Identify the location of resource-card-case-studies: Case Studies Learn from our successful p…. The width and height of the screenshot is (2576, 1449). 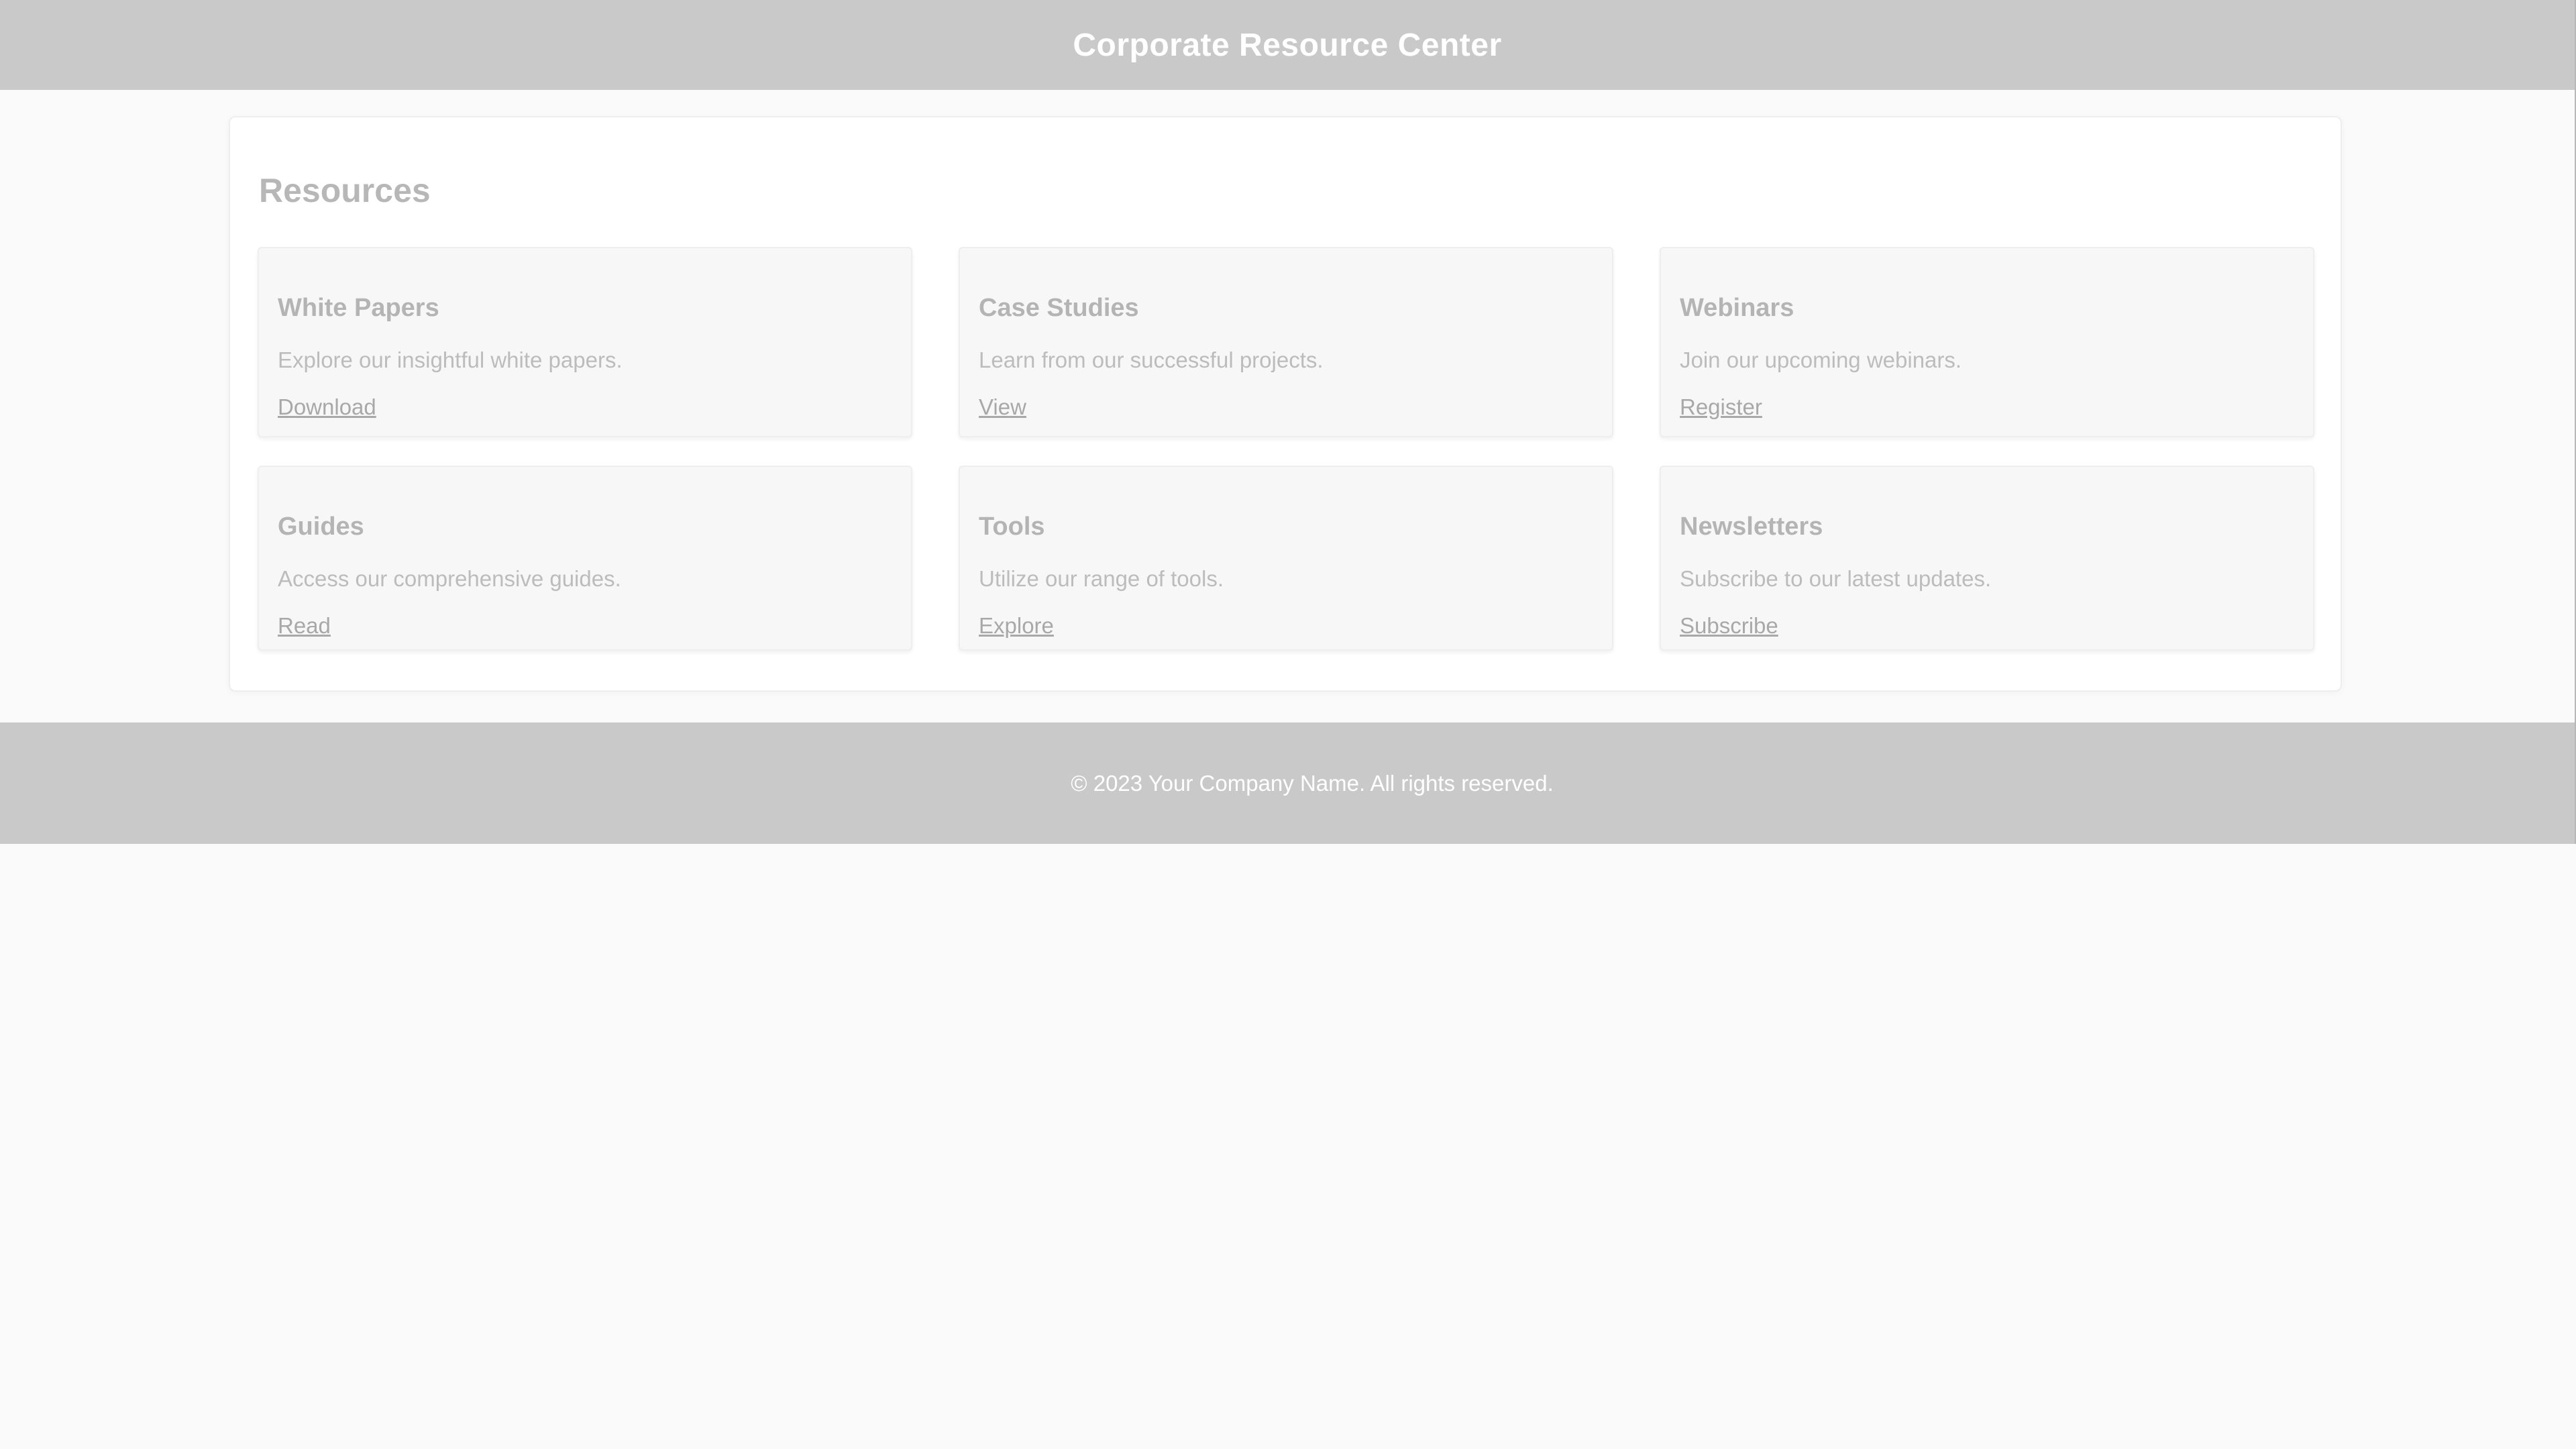
(1286, 342).